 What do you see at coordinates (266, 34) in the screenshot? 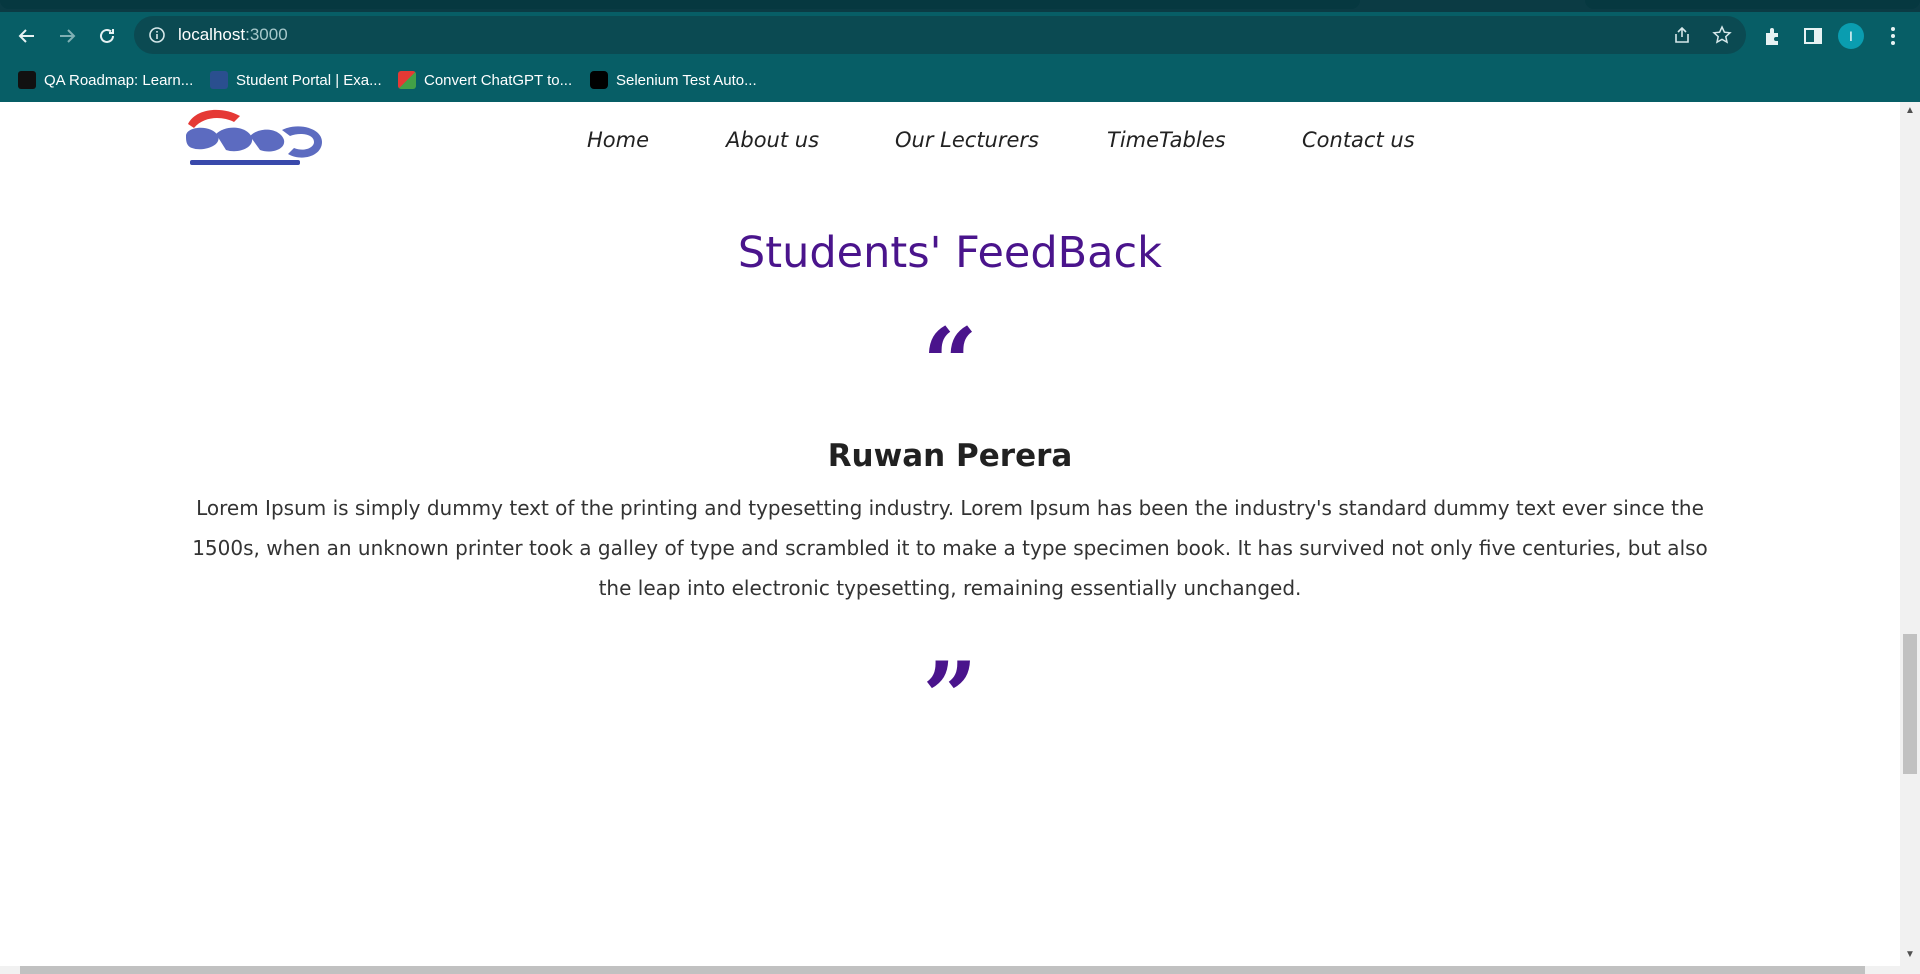
I see `url-port: :3000` at bounding box center [266, 34].